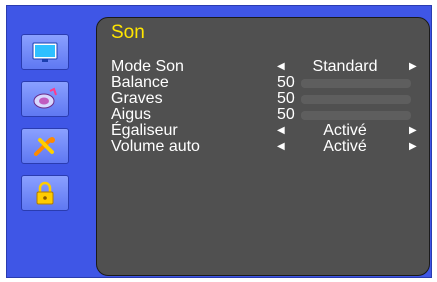 The height and width of the screenshot is (282, 437). Describe the element at coordinates (345, 66) in the screenshot. I see `row-value: Standard` at that location.